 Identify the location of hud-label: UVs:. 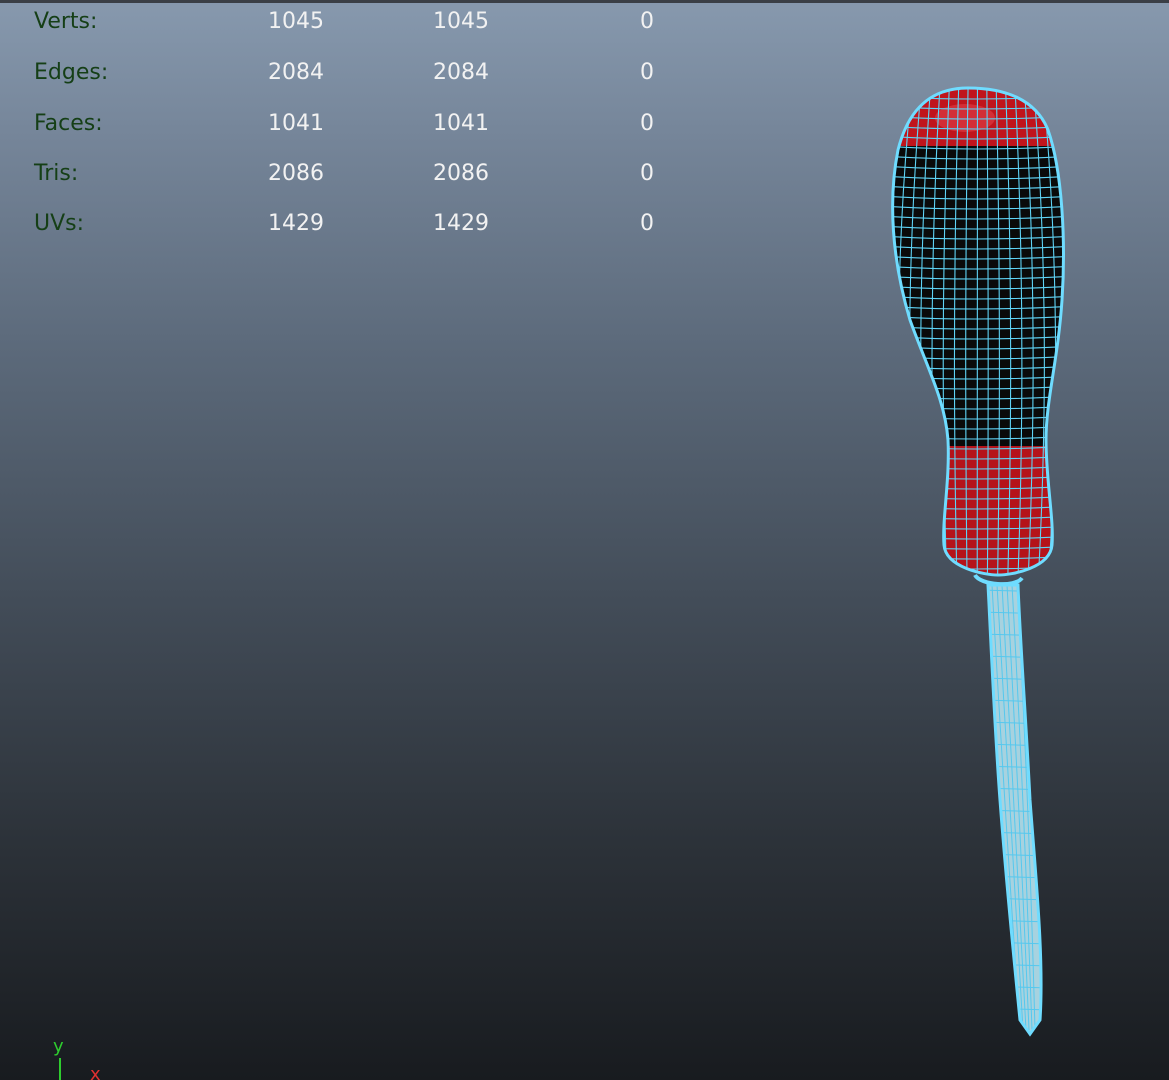
(59, 223).